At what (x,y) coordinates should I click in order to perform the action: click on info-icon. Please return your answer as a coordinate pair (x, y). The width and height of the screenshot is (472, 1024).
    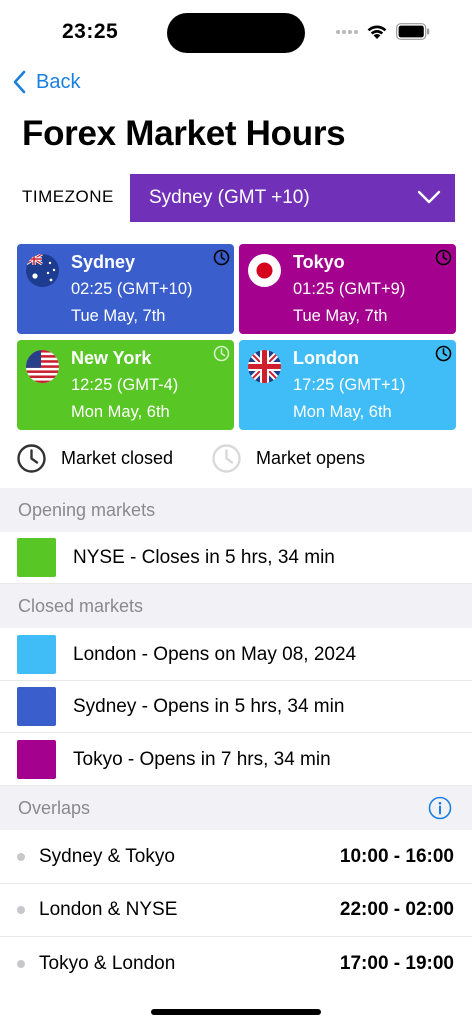
    Looking at the image, I should click on (440, 808).